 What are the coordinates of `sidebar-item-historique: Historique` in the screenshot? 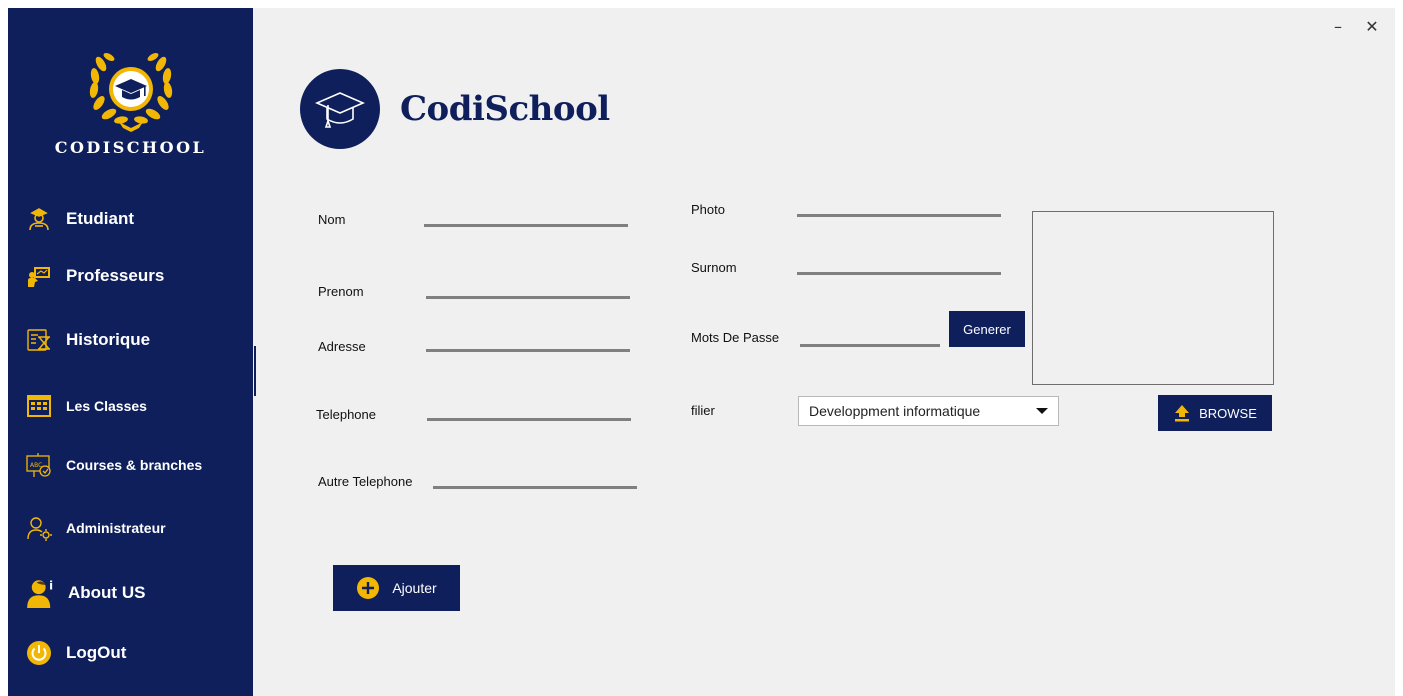 It's located at (88, 340).